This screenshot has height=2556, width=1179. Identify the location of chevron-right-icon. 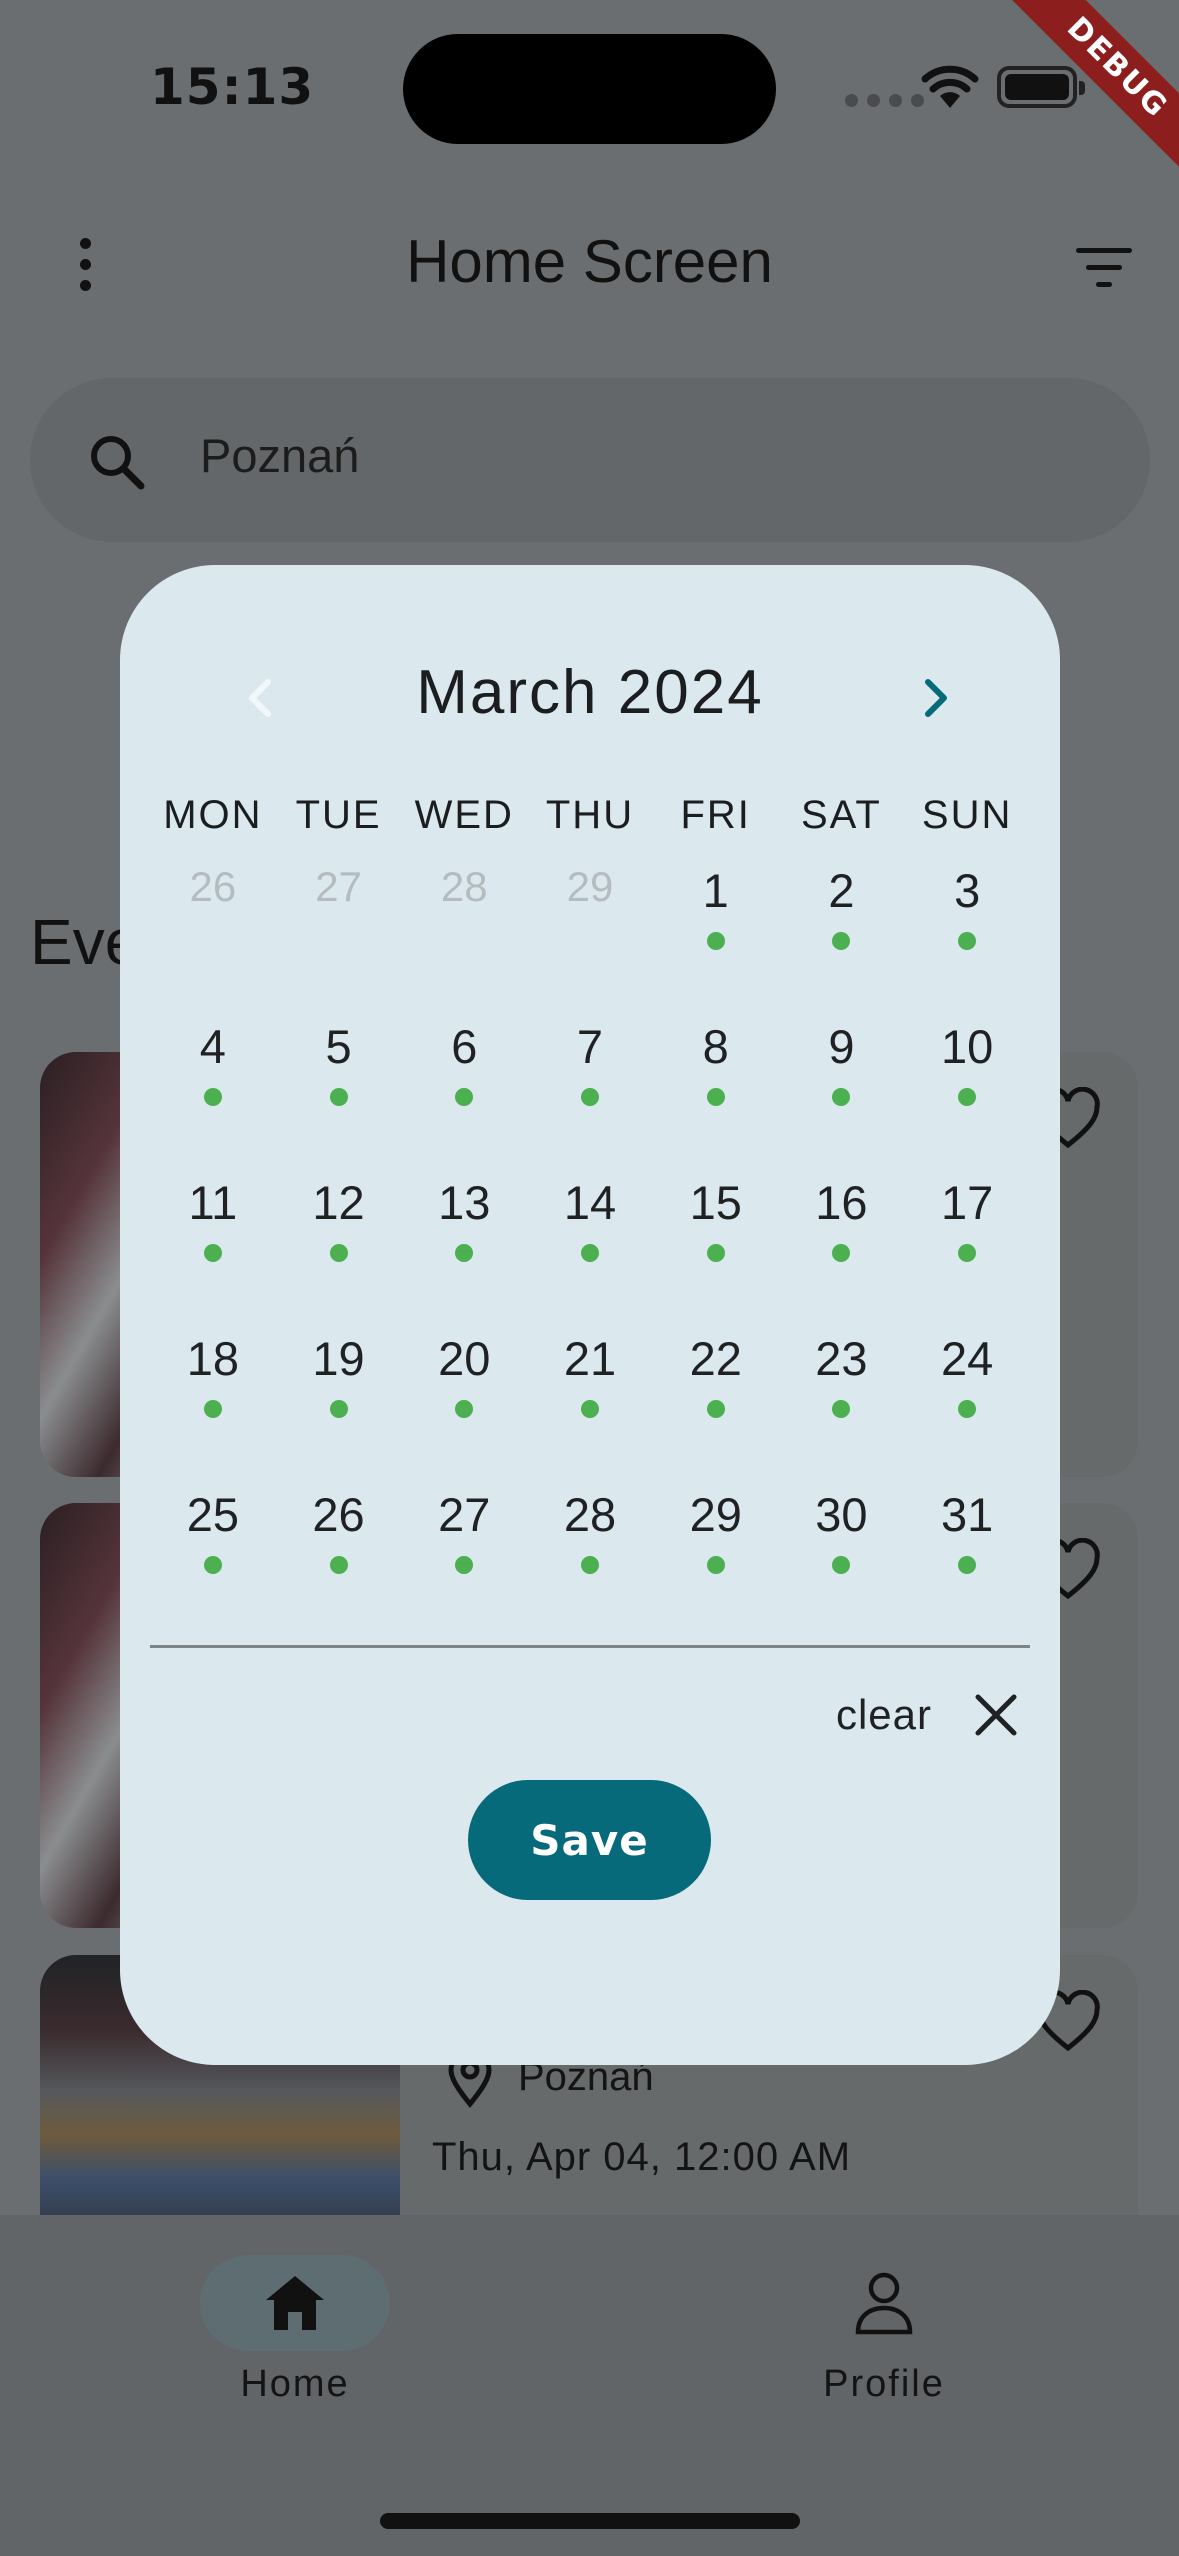
(936, 698).